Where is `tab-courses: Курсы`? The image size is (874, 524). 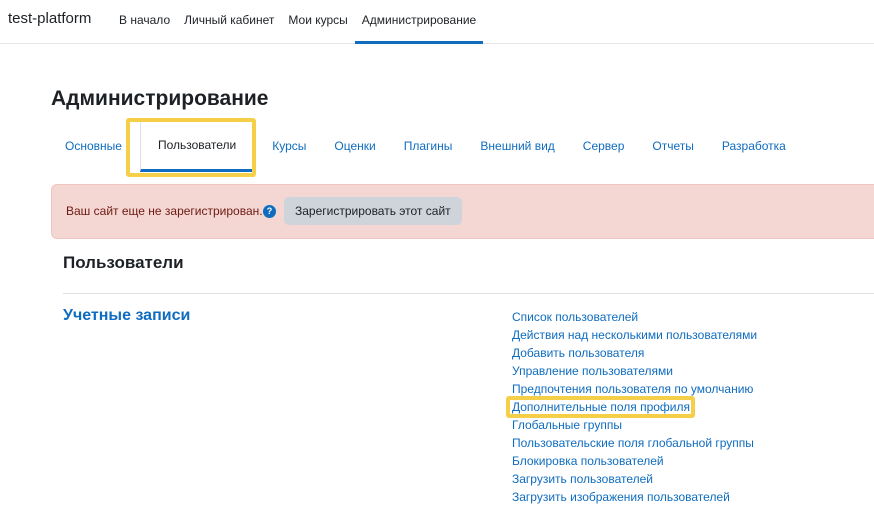 tab-courses: Курсы is located at coordinates (289, 146).